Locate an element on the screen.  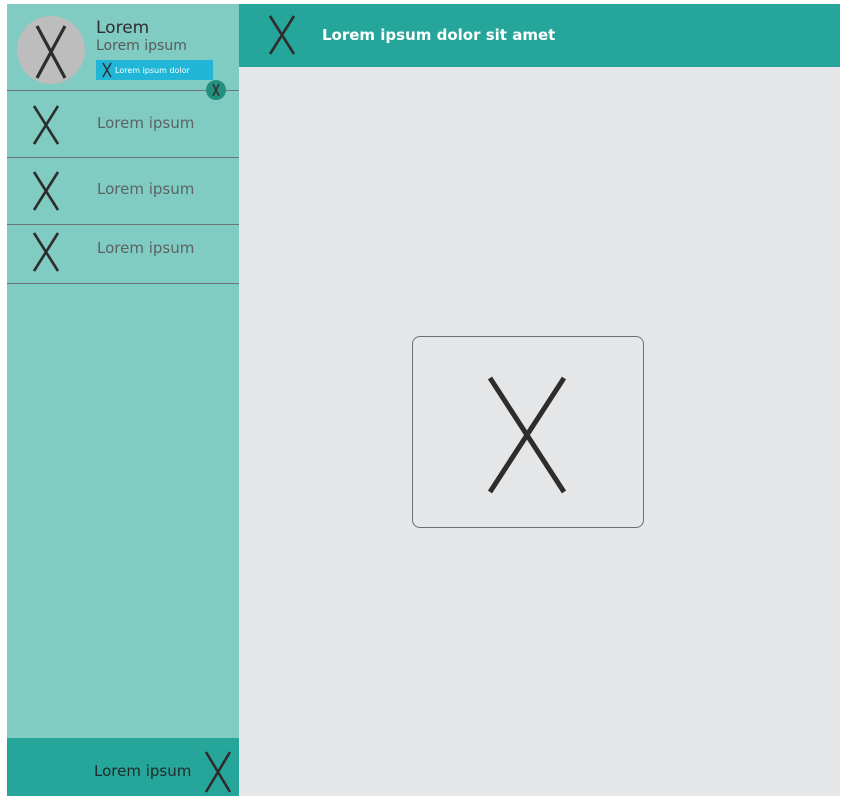
avatar is located at coordinates (51, 50).